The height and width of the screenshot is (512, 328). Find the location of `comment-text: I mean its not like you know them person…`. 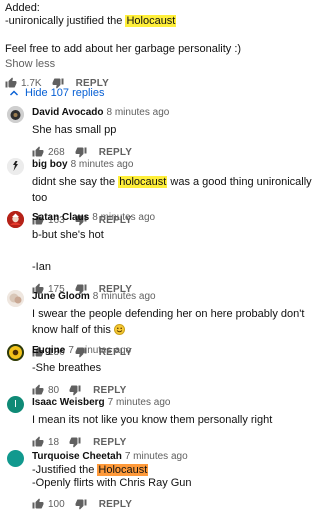

comment-text: I mean its not like you know them person… is located at coordinates (152, 420).